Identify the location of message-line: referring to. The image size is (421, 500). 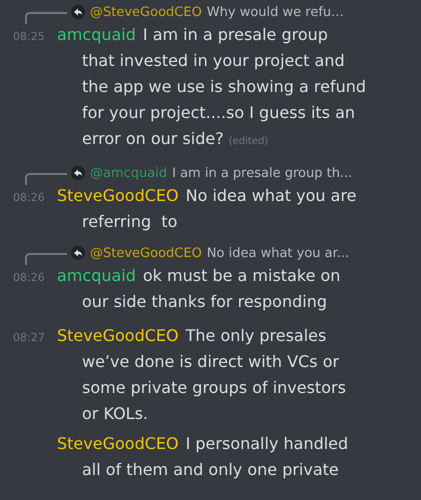
(130, 221).